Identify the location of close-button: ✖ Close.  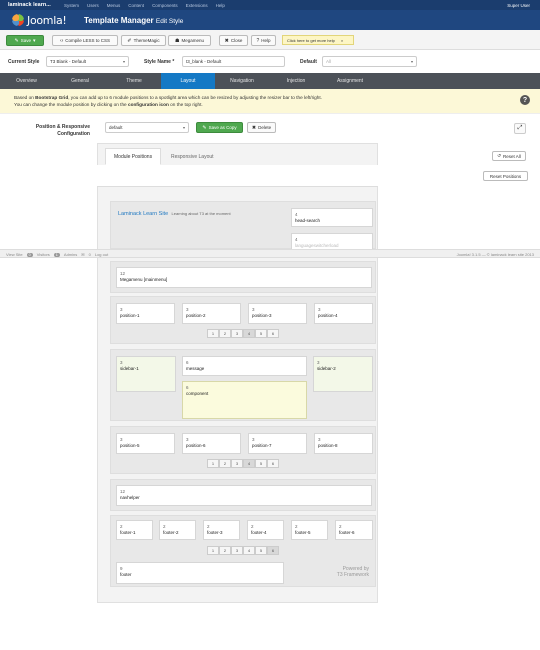
(233, 40).